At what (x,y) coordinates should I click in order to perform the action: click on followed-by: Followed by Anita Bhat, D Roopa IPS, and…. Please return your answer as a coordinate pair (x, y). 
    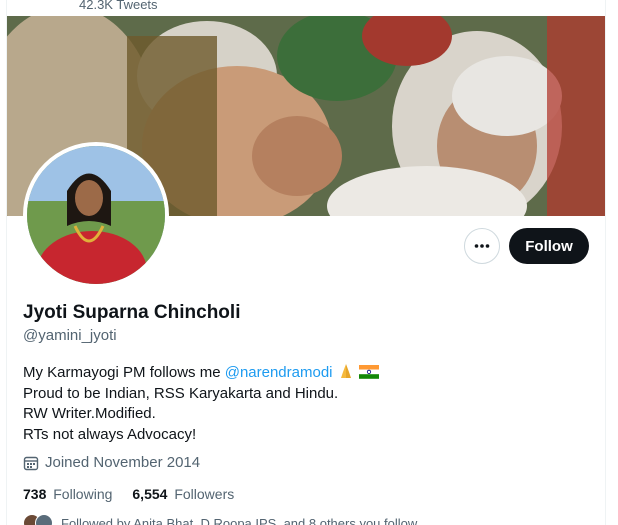
    Looking at the image, I should click on (220, 519).